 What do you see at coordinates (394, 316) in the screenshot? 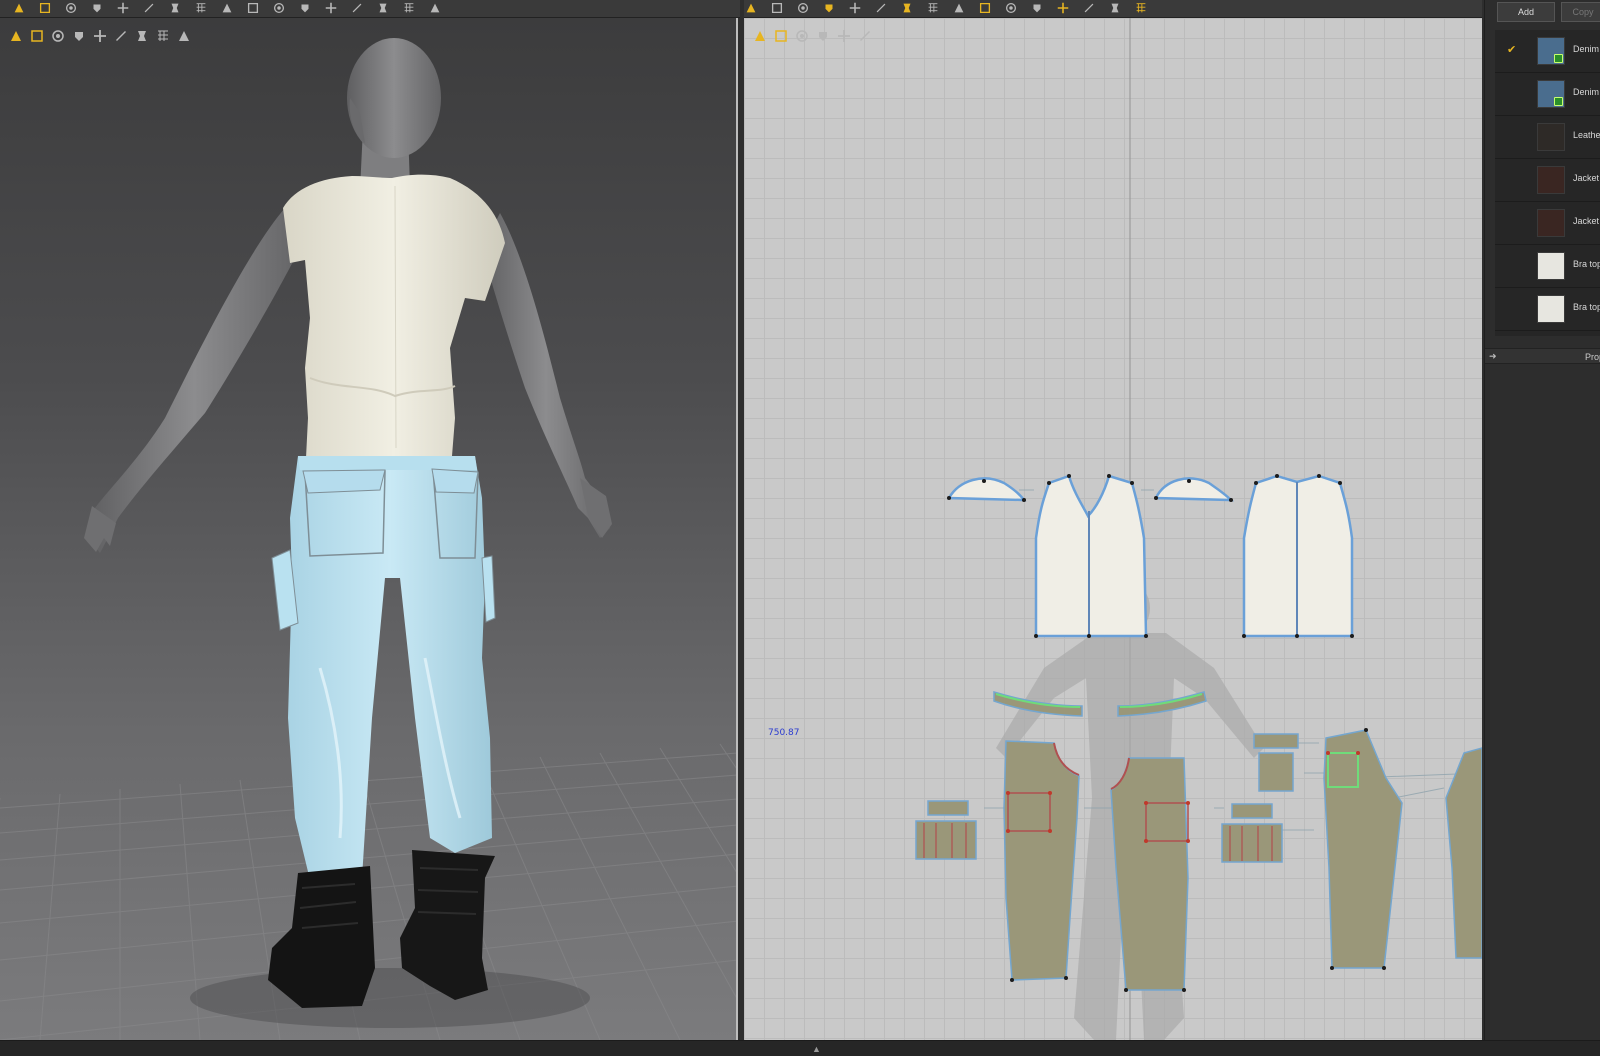
I see `shirt-3d` at bounding box center [394, 316].